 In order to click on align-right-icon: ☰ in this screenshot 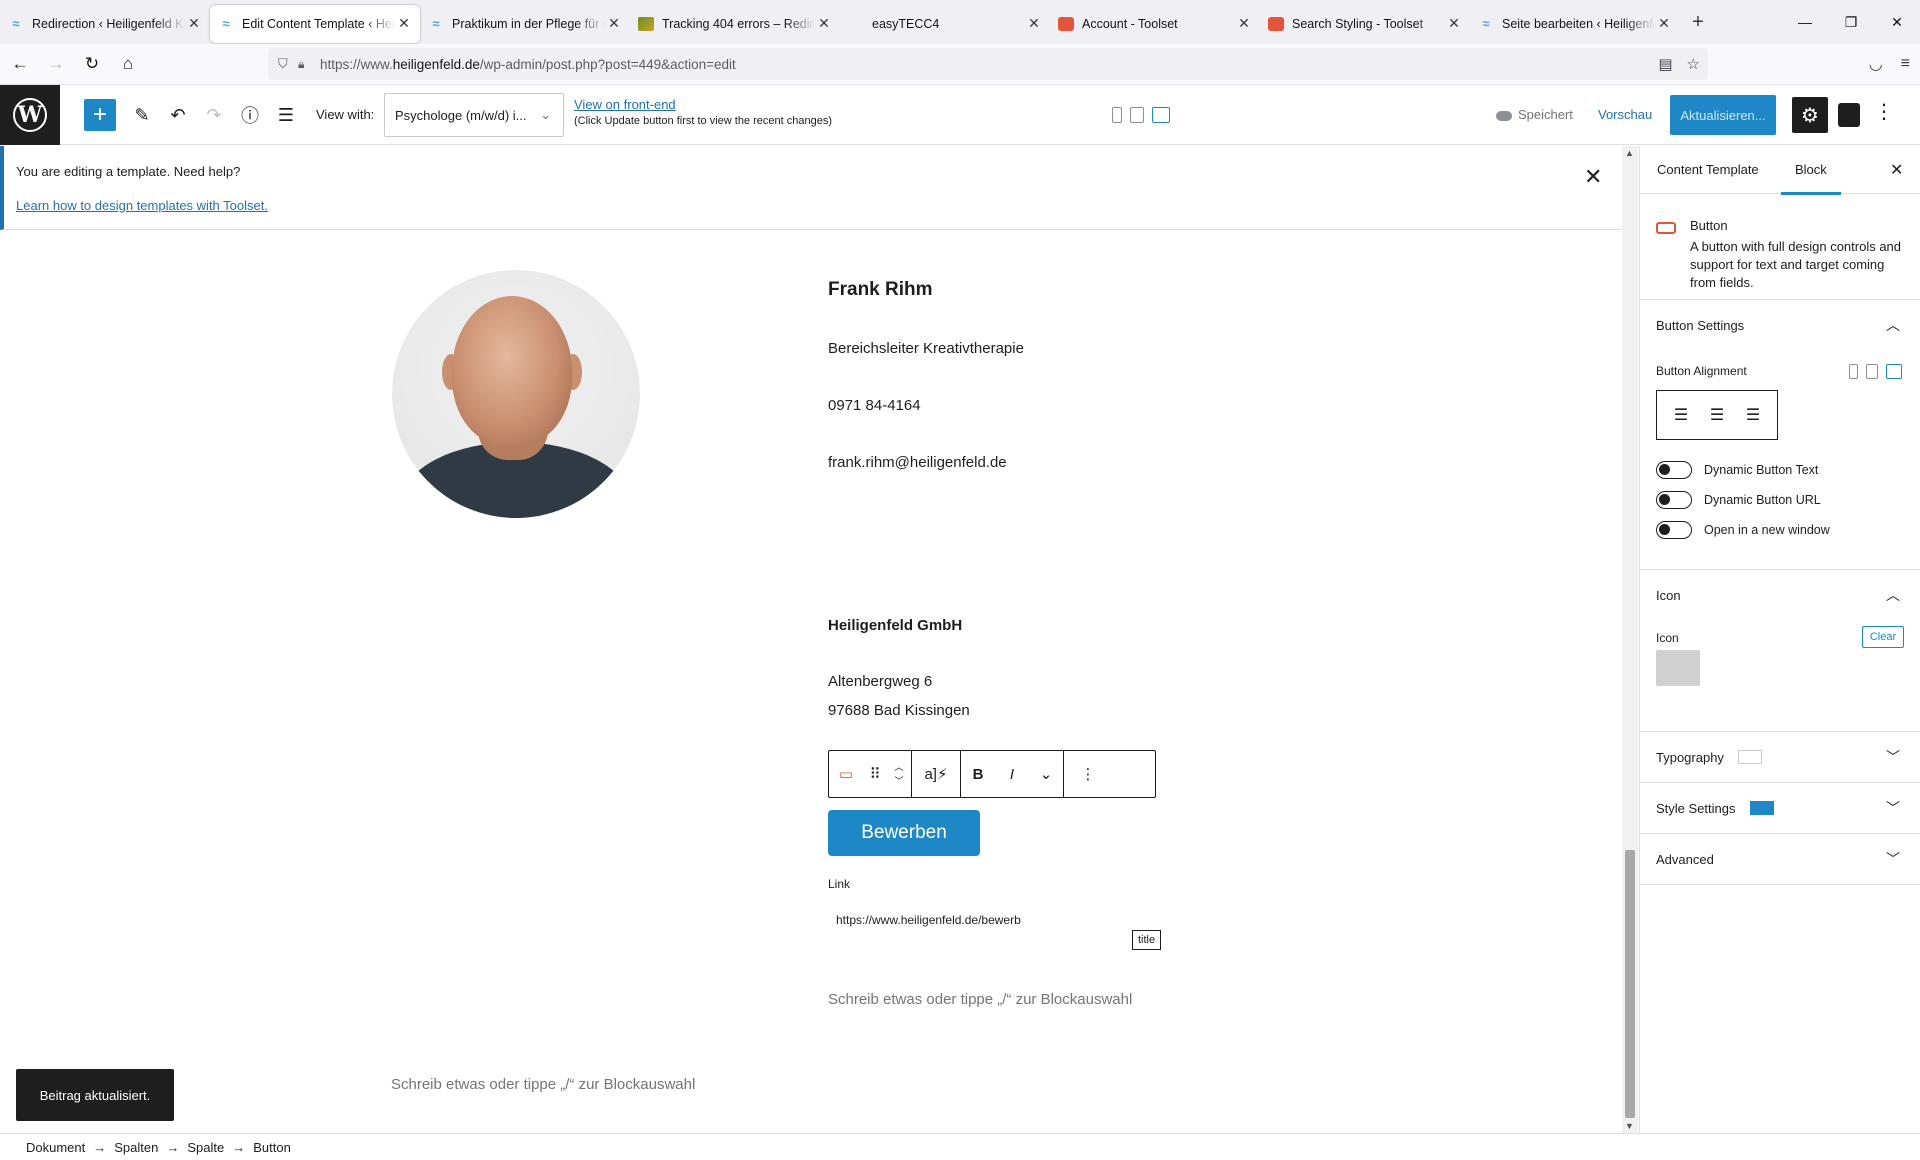, I will do `click(1753, 415)`.